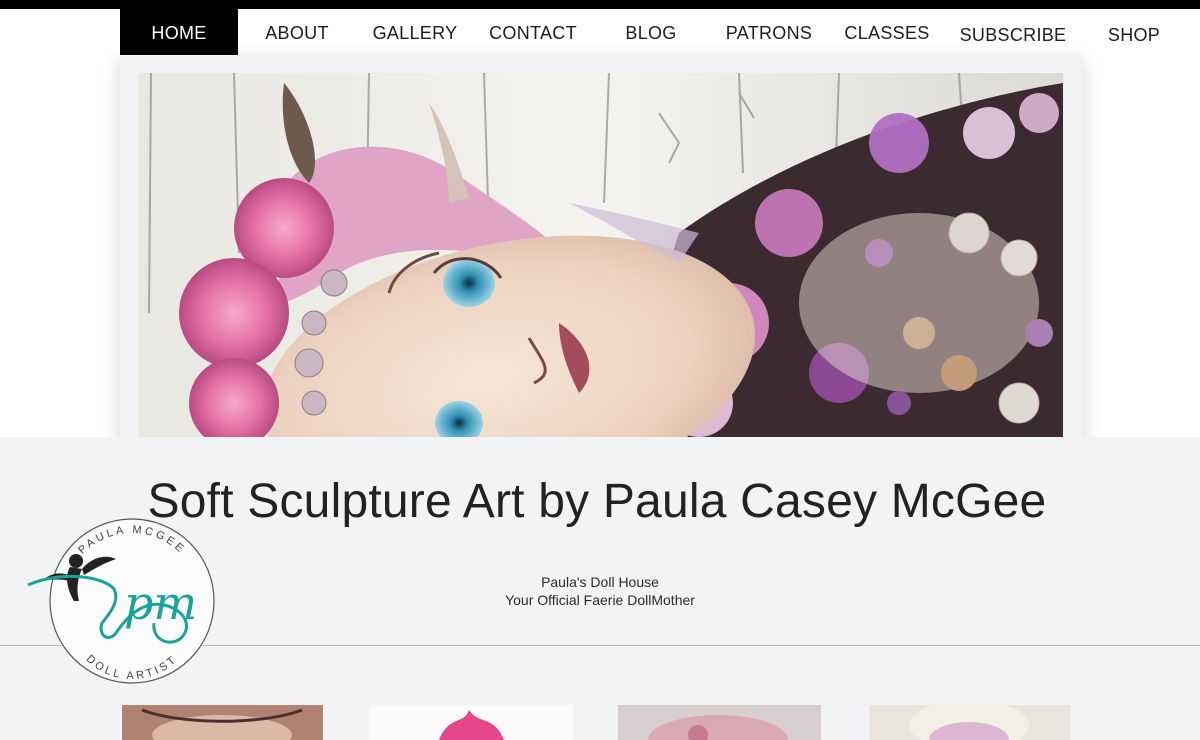 The height and width of the screenshot is (740, 1200). What do you see at coordinates (415, 32) in the screenshot?
I see `nav-gallery: GALLERY` at bounding box center [415, 32].